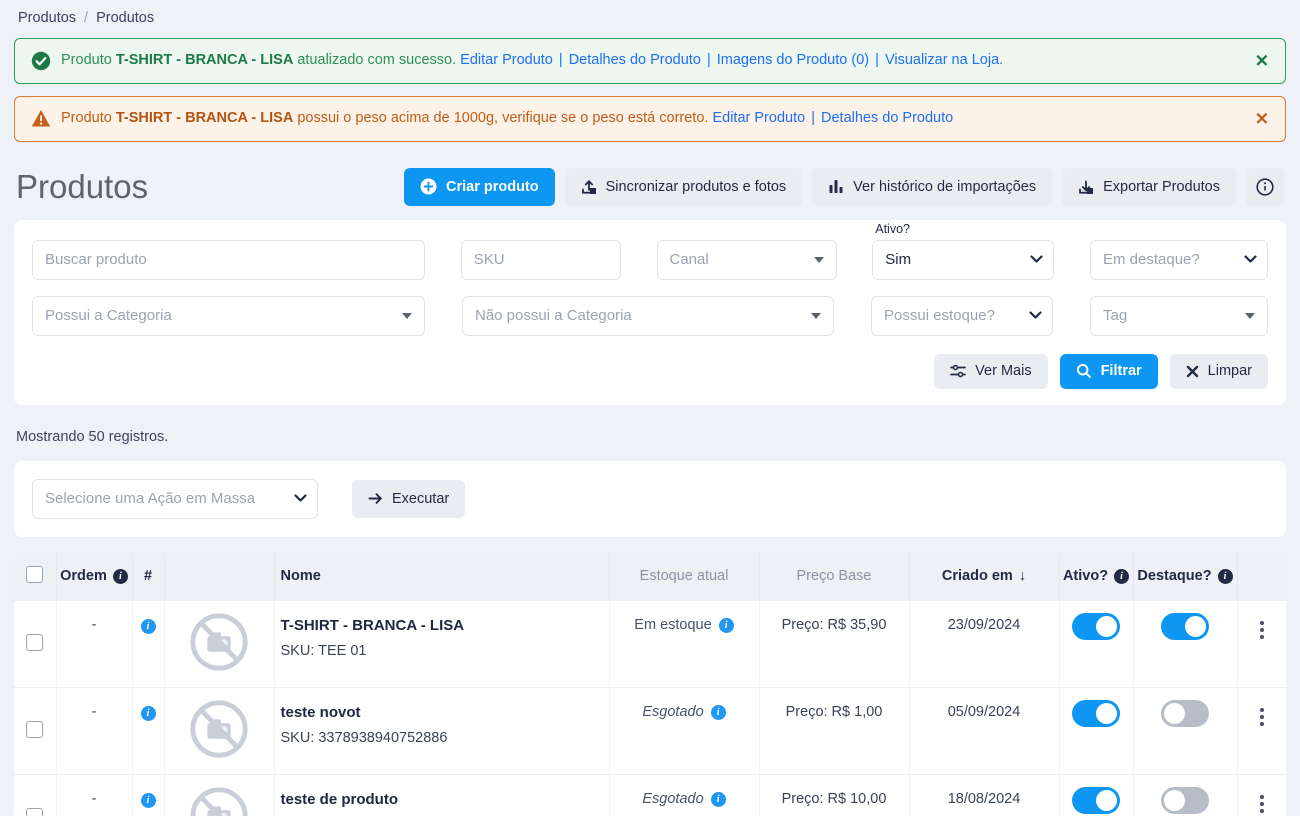  Describe the element at coordinates (962, 315) in the screenshot. I see `possui-estoque-select: Possui estoque?` at that location.